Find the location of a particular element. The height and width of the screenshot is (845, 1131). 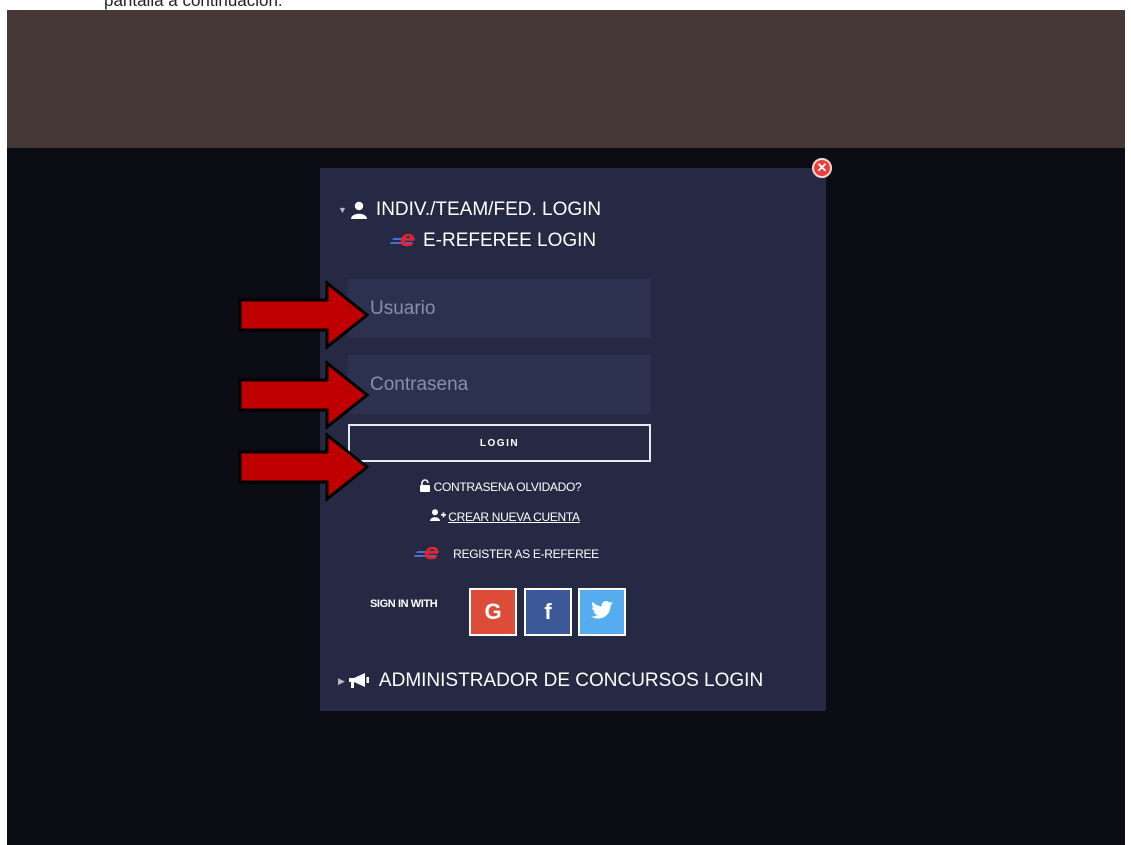

forgot-password-link: CONTRASENA OLVIDADO? is located at coordinates (500, 487).